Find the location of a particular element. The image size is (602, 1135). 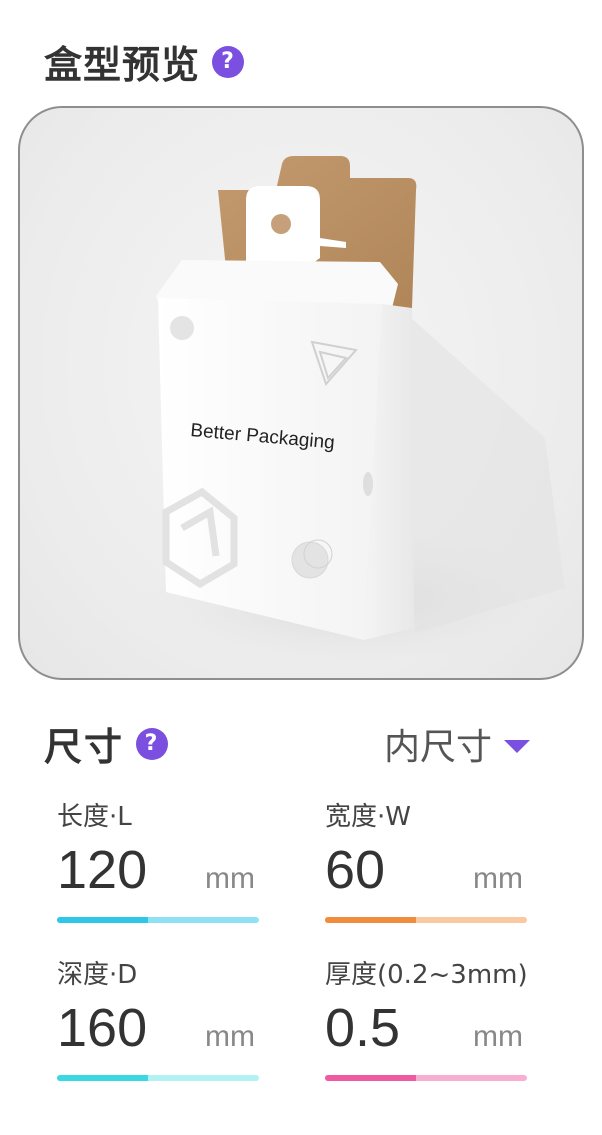

thickness-slider is located at coordinates (426, 1078).